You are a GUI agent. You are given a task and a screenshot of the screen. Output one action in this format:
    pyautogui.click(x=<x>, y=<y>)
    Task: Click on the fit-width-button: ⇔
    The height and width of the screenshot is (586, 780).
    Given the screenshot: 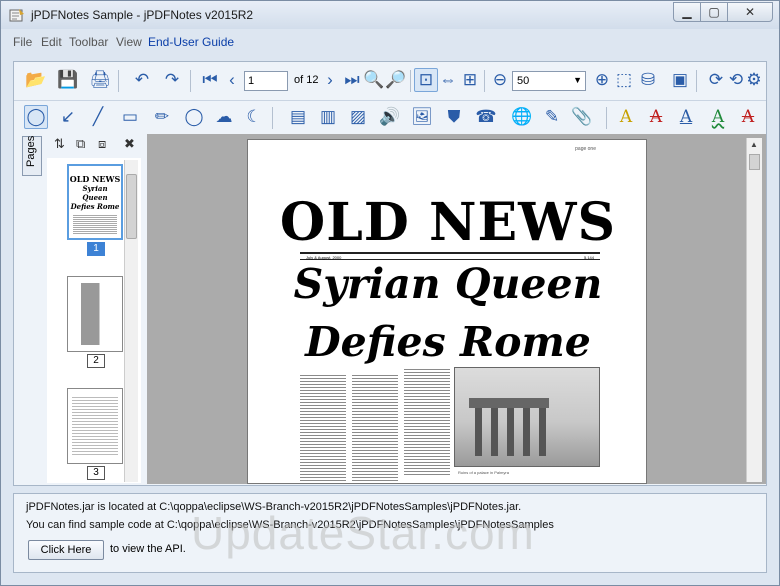 What is the action you would take?
    pyautogui.click(x=448, y=80)
    